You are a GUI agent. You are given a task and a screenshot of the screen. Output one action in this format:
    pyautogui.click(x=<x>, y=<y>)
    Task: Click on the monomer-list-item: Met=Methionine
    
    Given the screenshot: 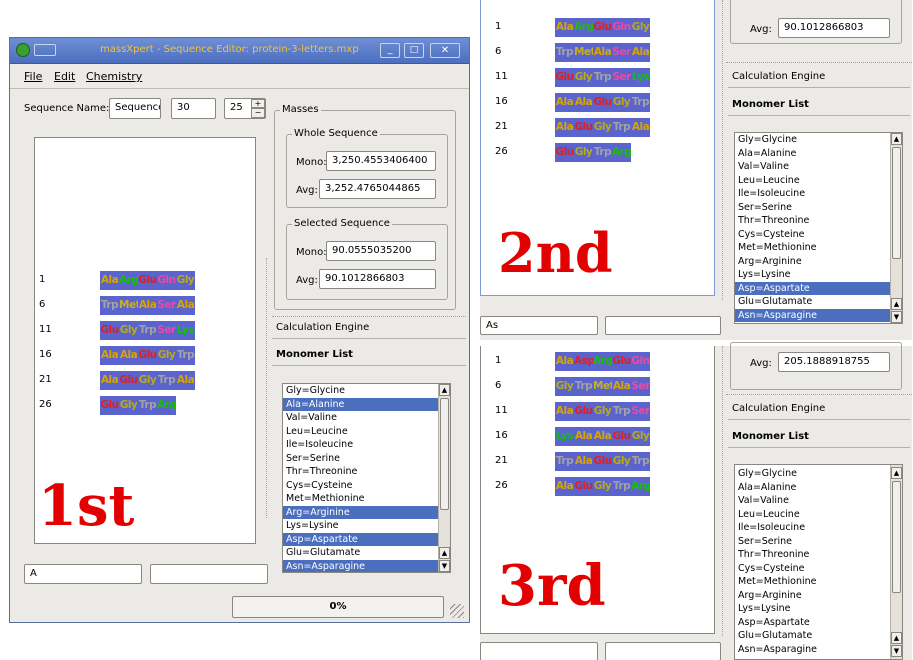 What is the action you would take?
    pyautogui.click(x=812, y=582)
    